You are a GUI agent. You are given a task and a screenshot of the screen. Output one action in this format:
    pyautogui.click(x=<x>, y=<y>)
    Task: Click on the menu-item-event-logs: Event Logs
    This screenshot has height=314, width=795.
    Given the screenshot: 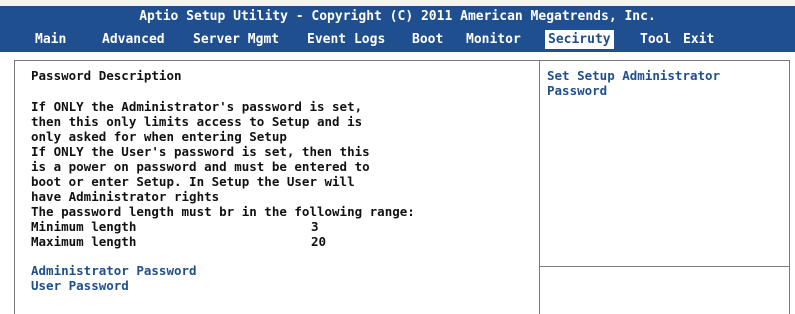 What is the action you would take?
    pyautogui.click(x=346, y=39)
    